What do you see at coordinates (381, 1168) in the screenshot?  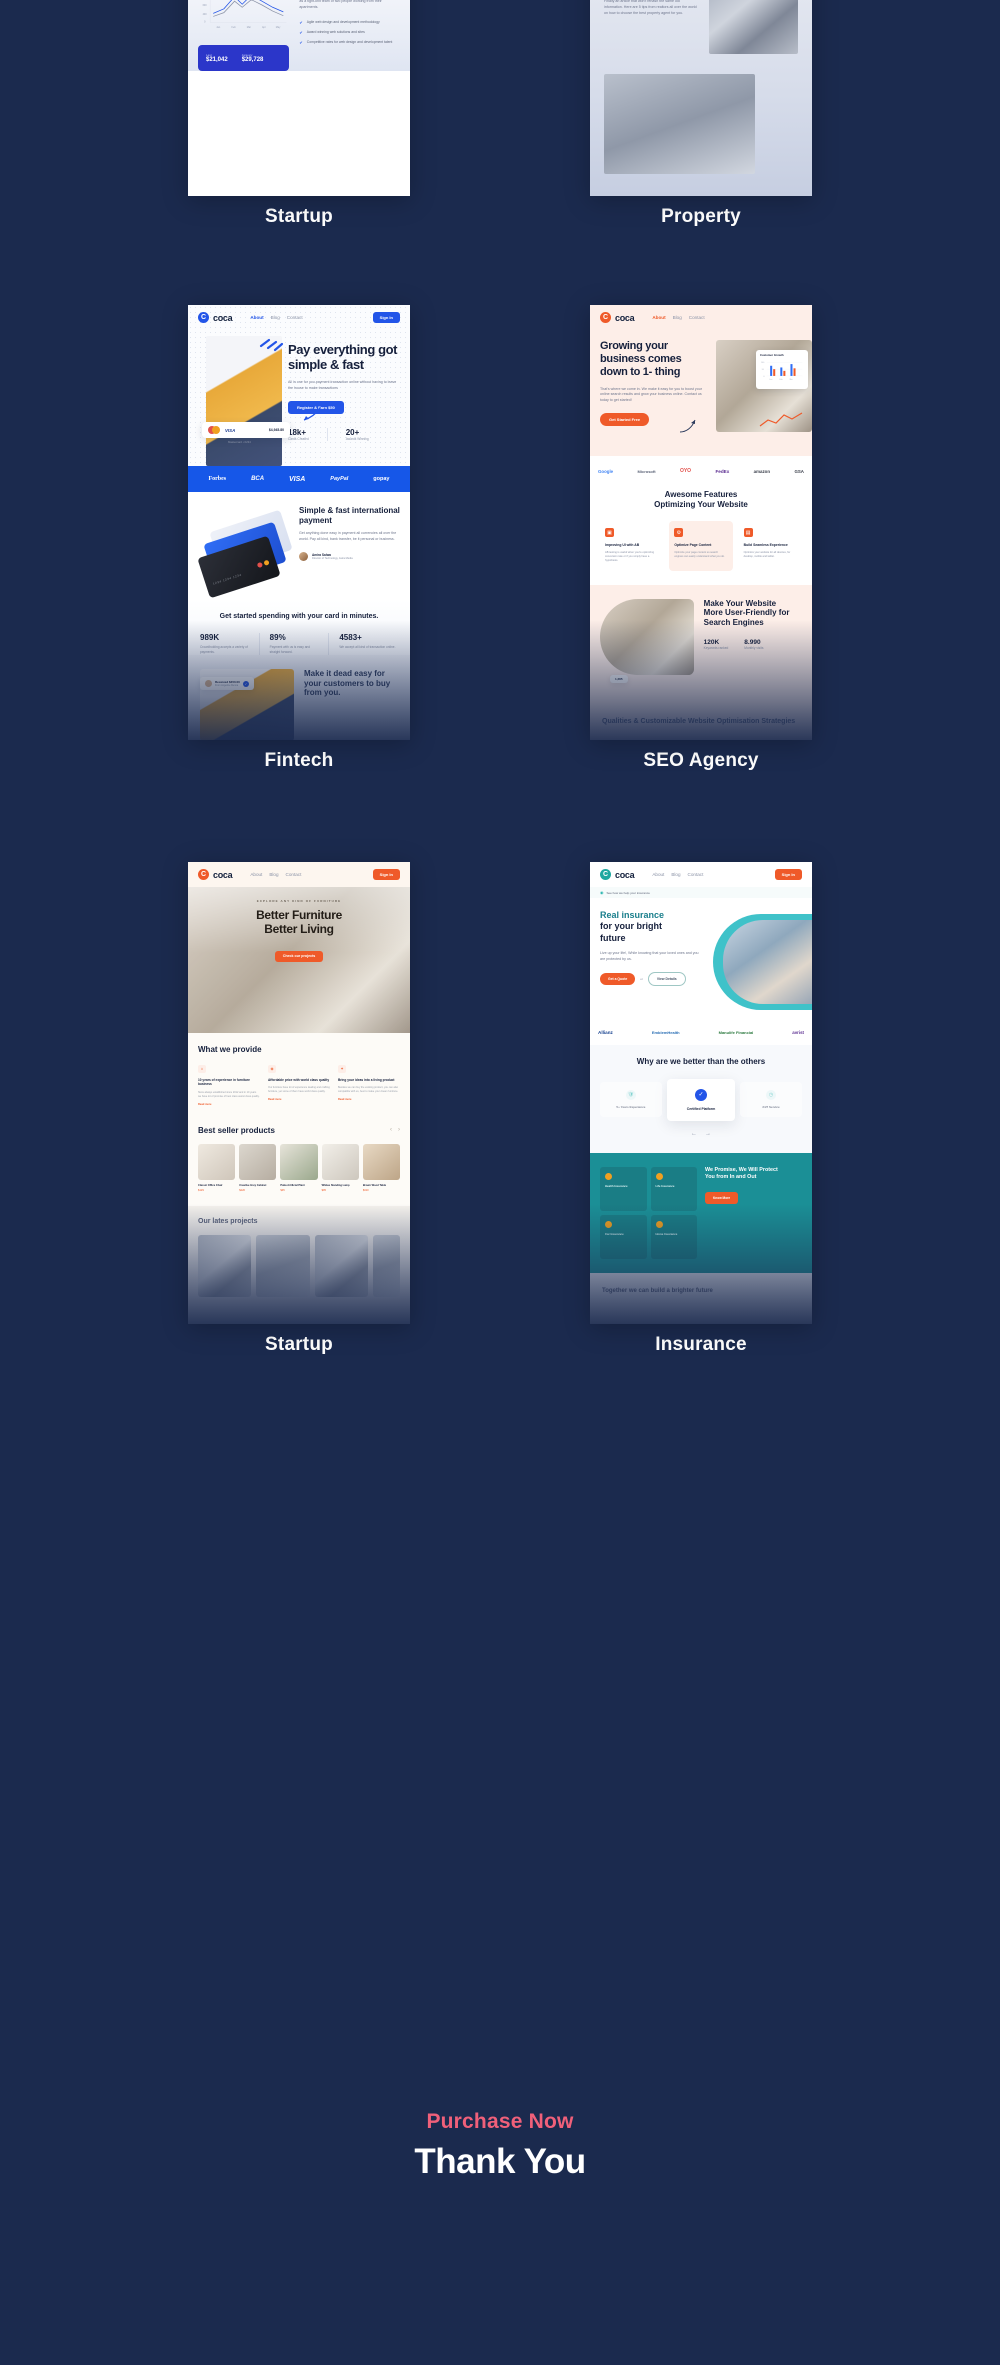 I see `product-card: Brown Wood Table $310` at bounding box center [381, 1168].